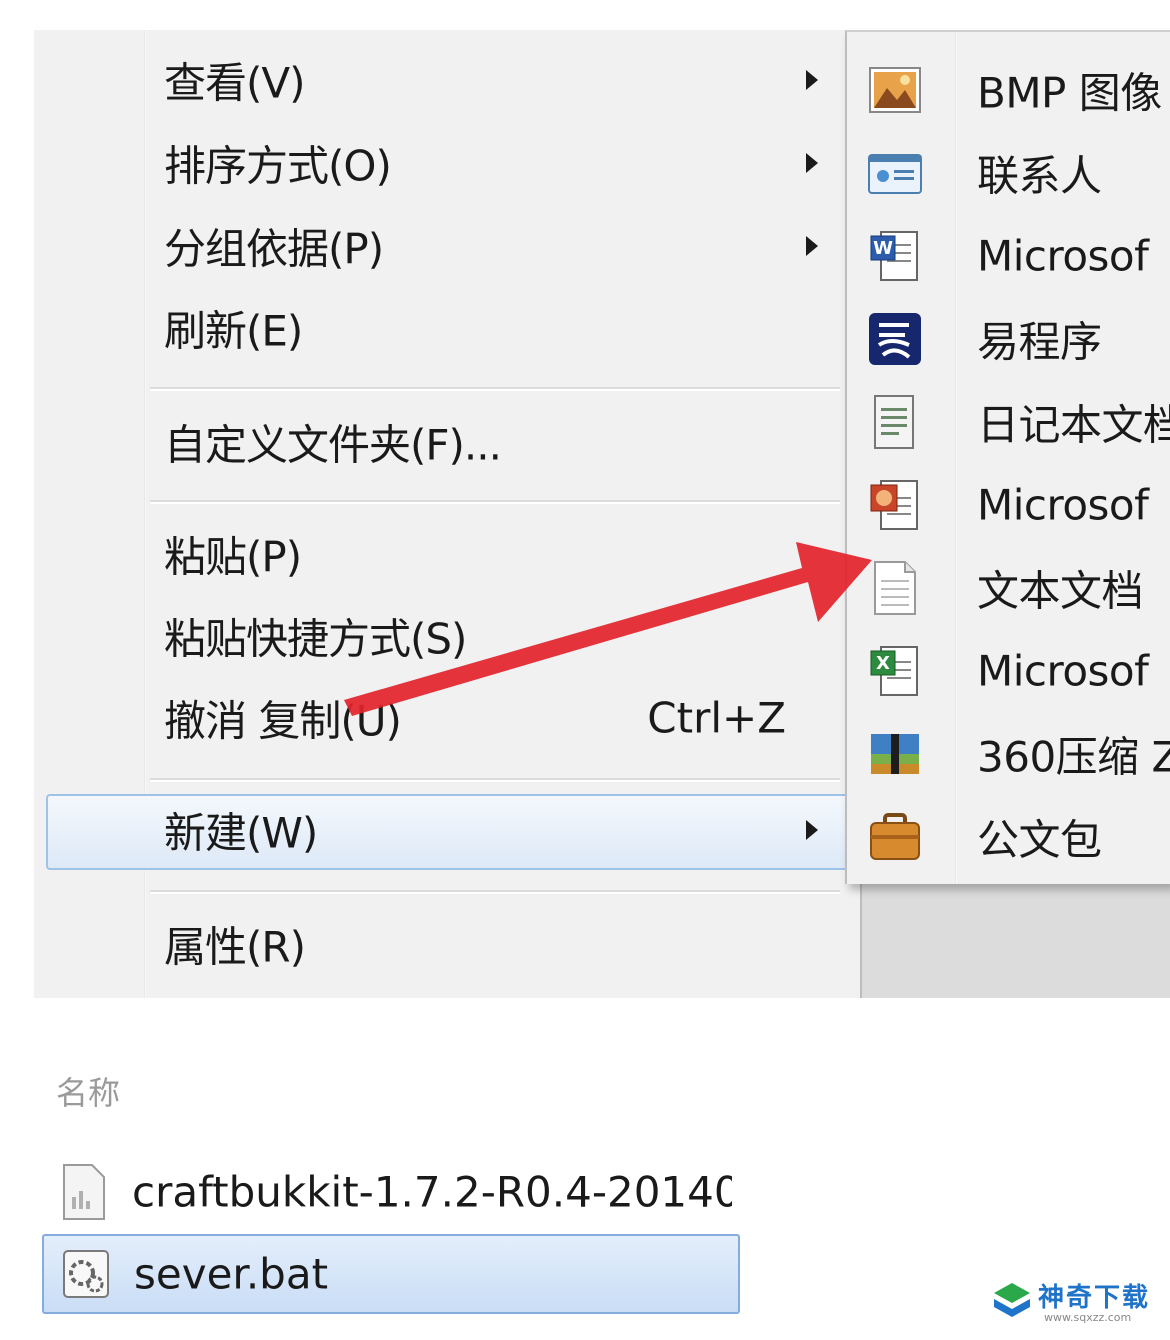 This screenshot has height=1340, width=1170. What do you see at coordinates (1039, 175) in the screenshot?
I see `submenu-item-label: 联系人` at bounding box center [1039, 175].